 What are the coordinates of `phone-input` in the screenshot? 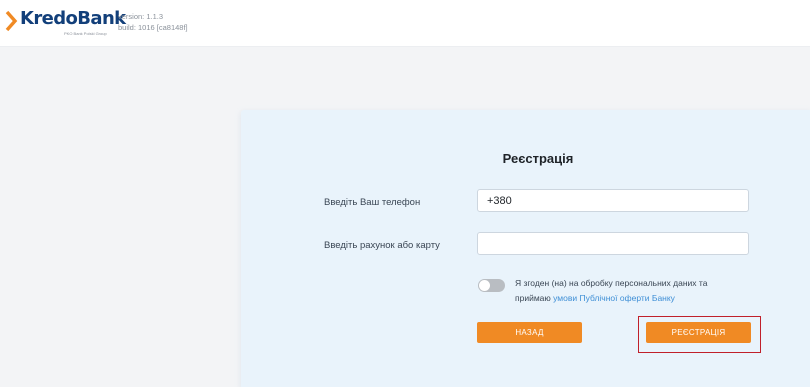 It's located at (613, 200).